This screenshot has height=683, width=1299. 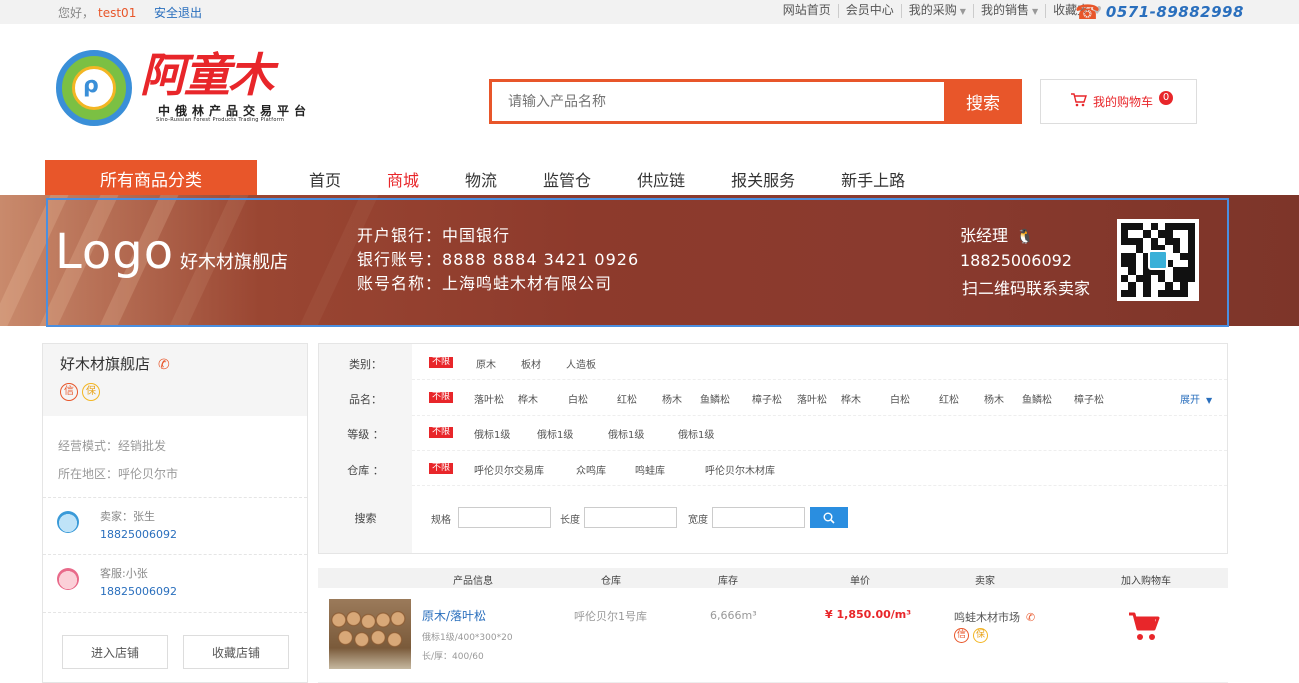 I want to click on filter-option: 众鸣库, so click(x=591, y=469).